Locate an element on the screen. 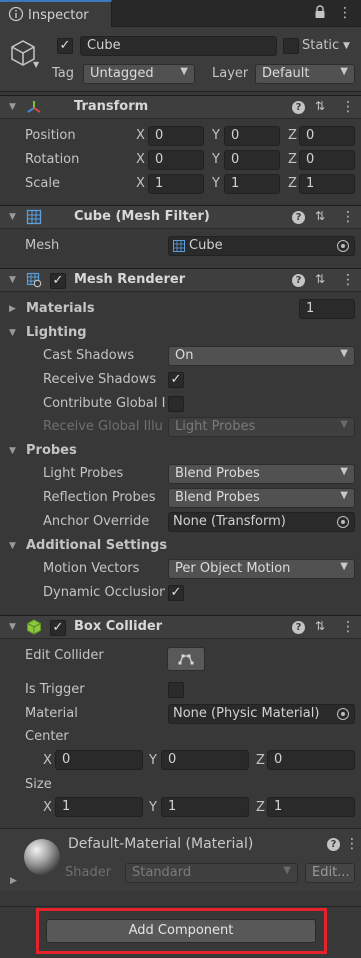 This screenshot has height=958, width=361. receive-shadows-checkbox: ✓ is located at coordinates (176, 380).